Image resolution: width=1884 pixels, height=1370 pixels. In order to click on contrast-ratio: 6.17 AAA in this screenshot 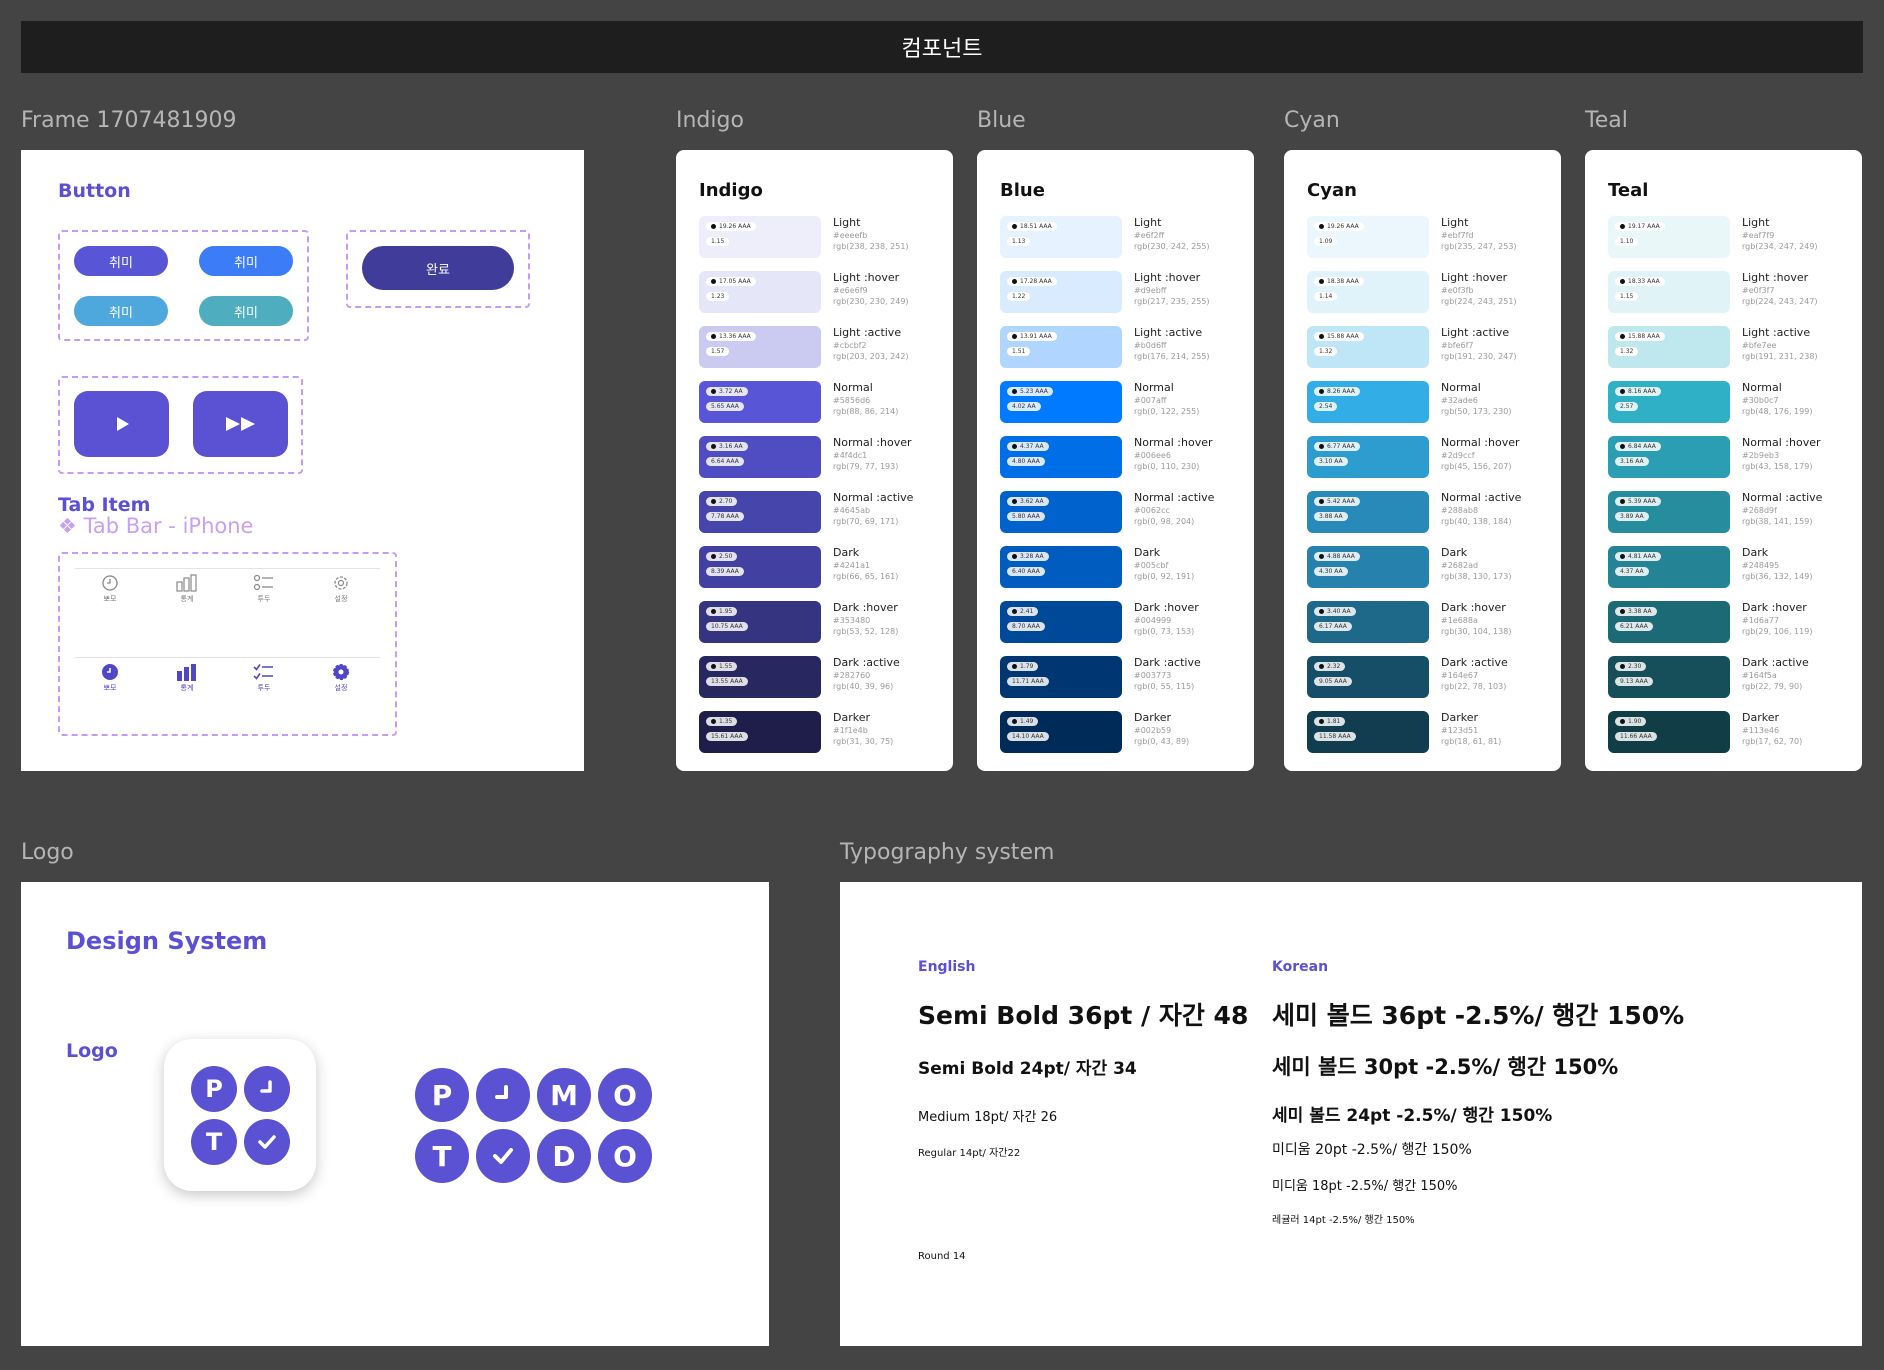, I will do `click(1333, 626)`.